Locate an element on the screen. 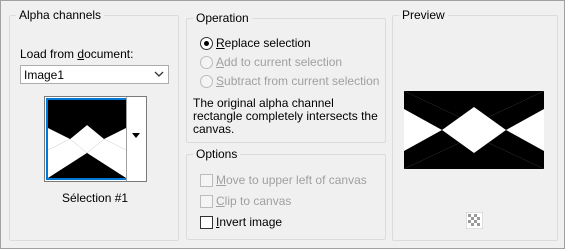 This screenshot has width=565, height=249. selection-thumbnail-picker is located at coordinates (95, 139).